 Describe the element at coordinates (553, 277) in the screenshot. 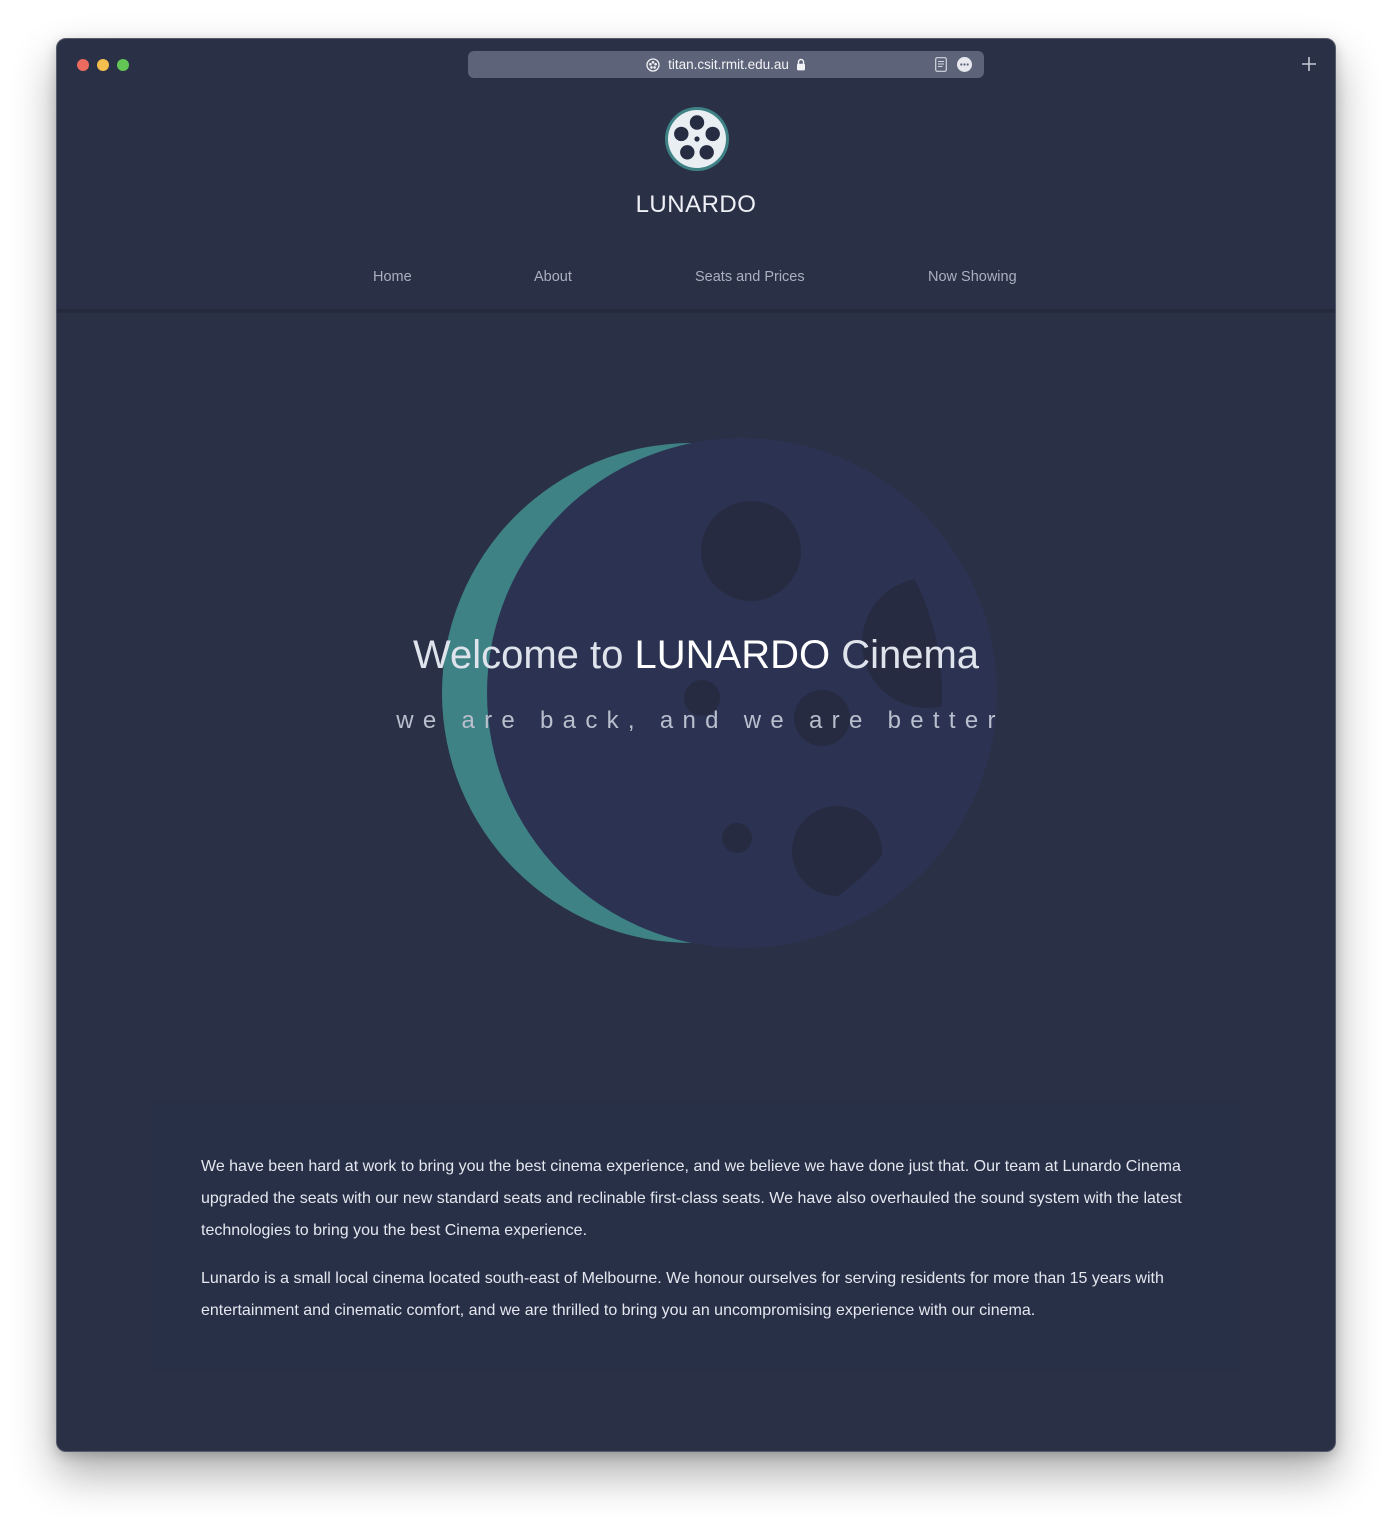

I see `nav-item-about: About` at that location.